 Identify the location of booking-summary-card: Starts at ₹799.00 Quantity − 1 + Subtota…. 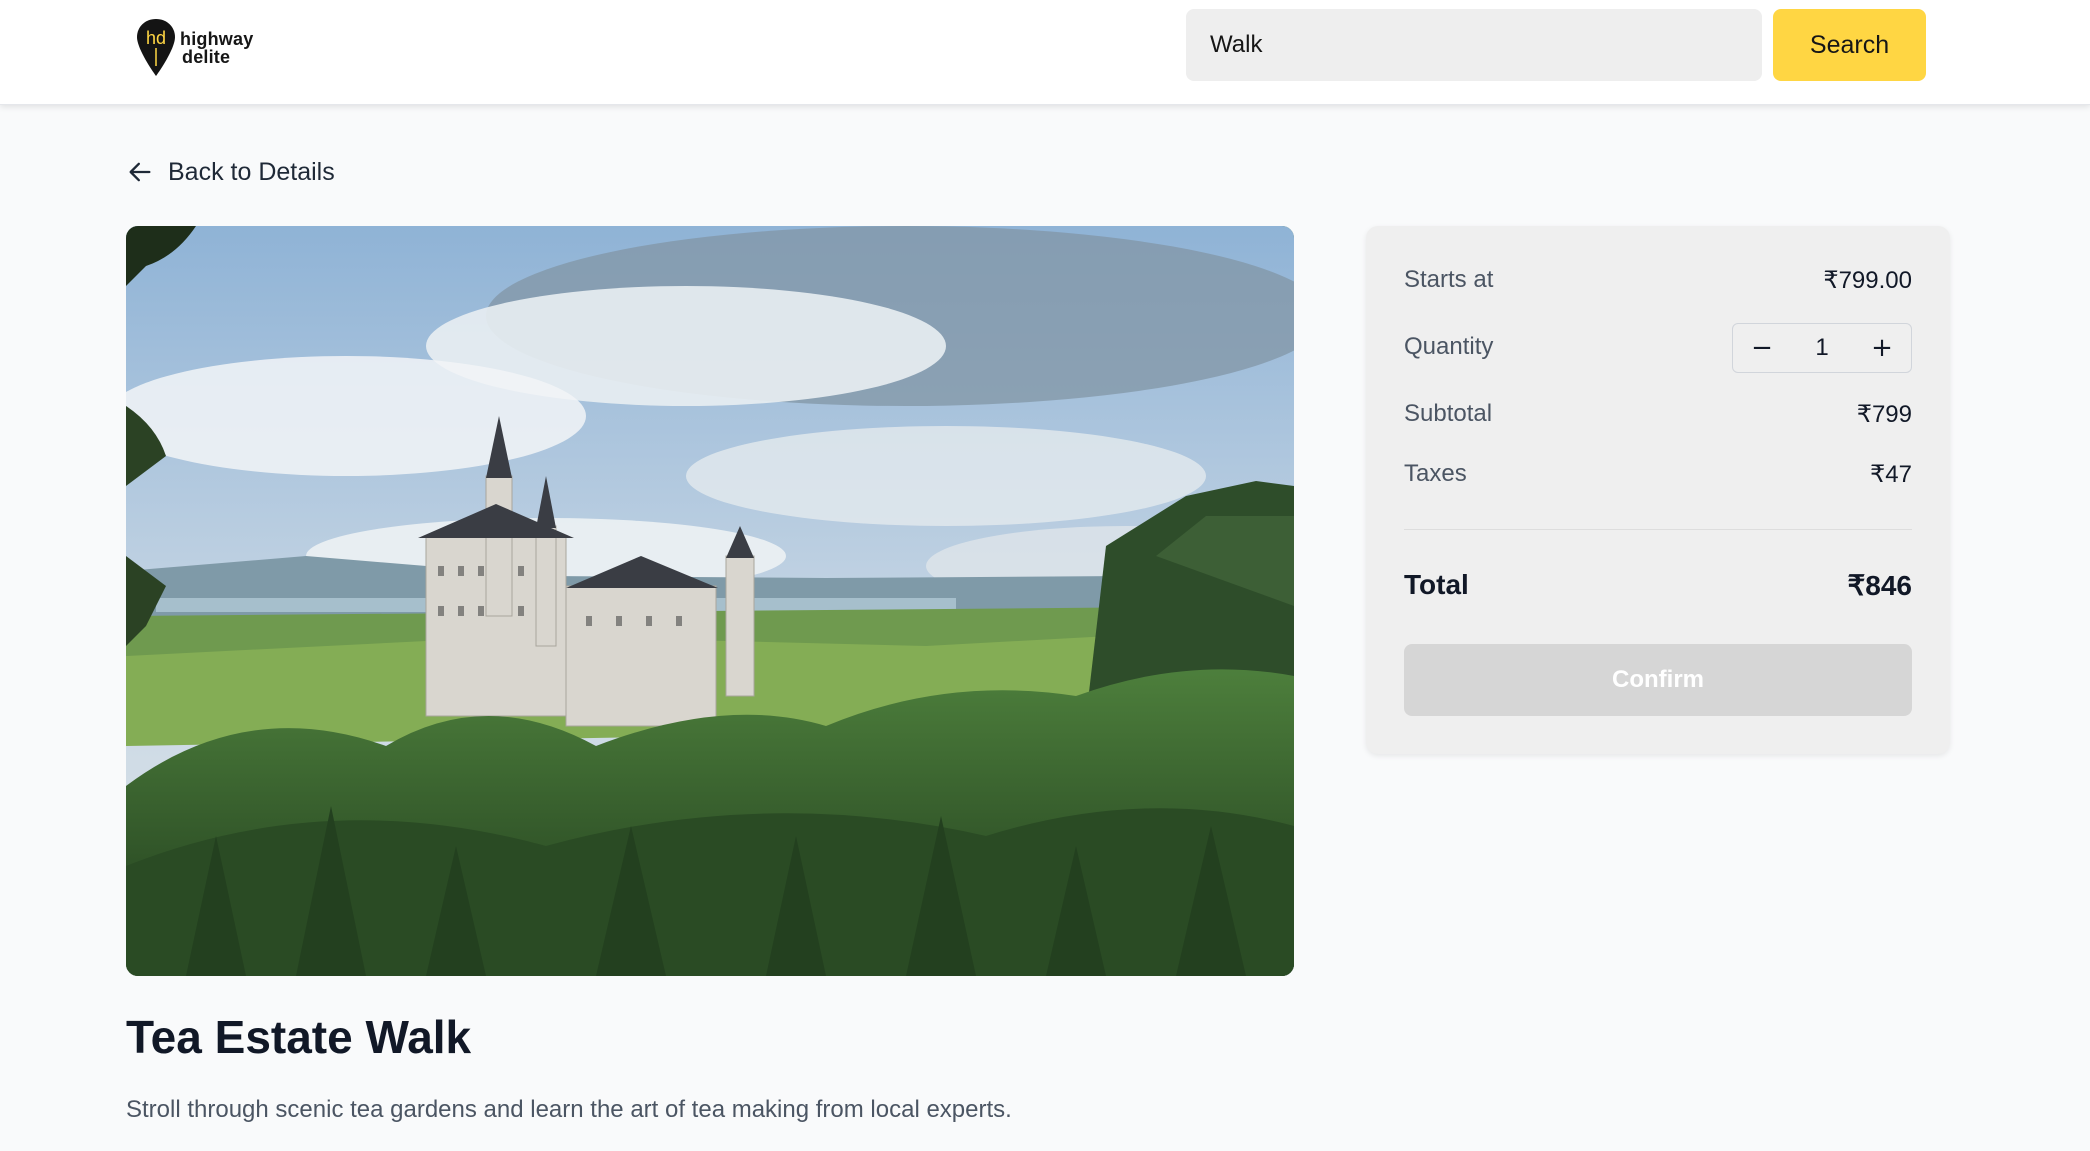
(1658, 490).